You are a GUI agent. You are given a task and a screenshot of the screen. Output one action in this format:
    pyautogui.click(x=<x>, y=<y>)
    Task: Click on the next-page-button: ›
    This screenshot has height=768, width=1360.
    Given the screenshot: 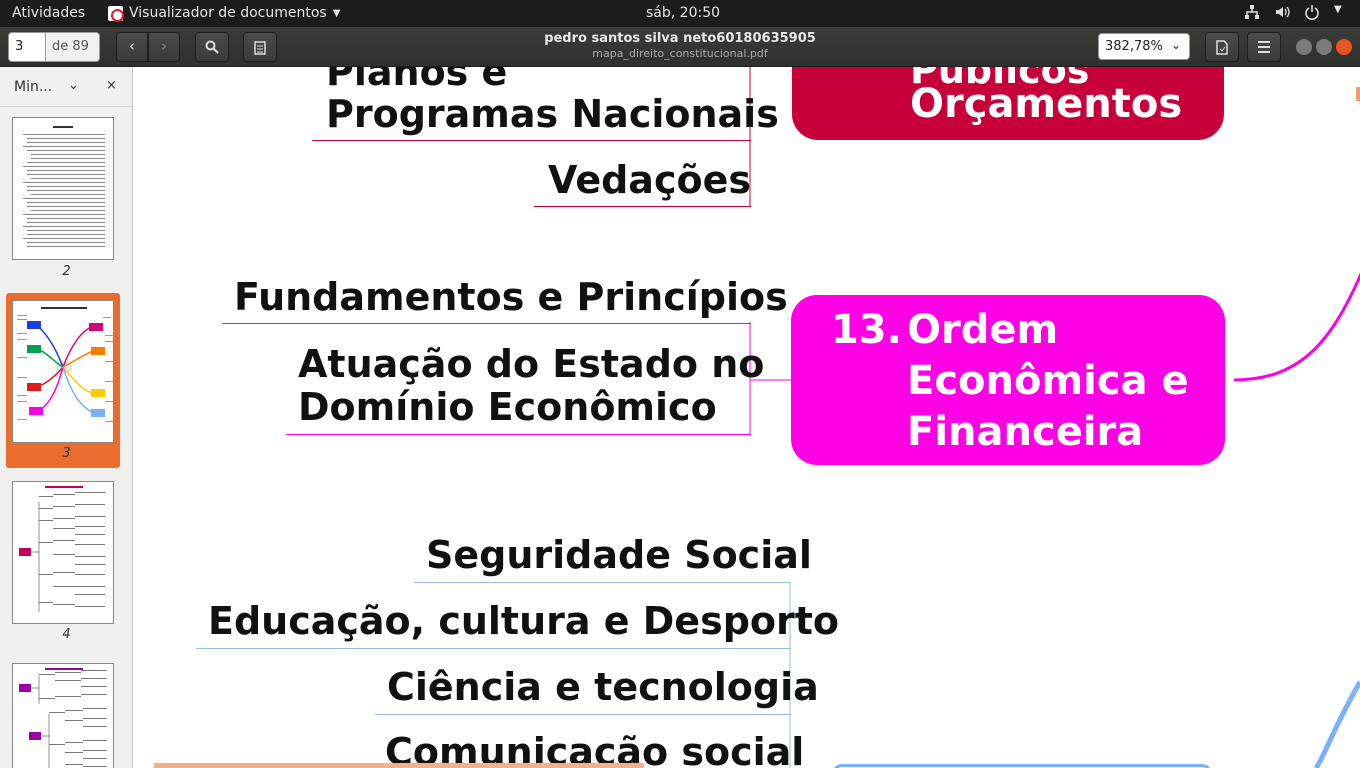 What is the action you would take?
    pyautogui.click(x=164, y=47)
    